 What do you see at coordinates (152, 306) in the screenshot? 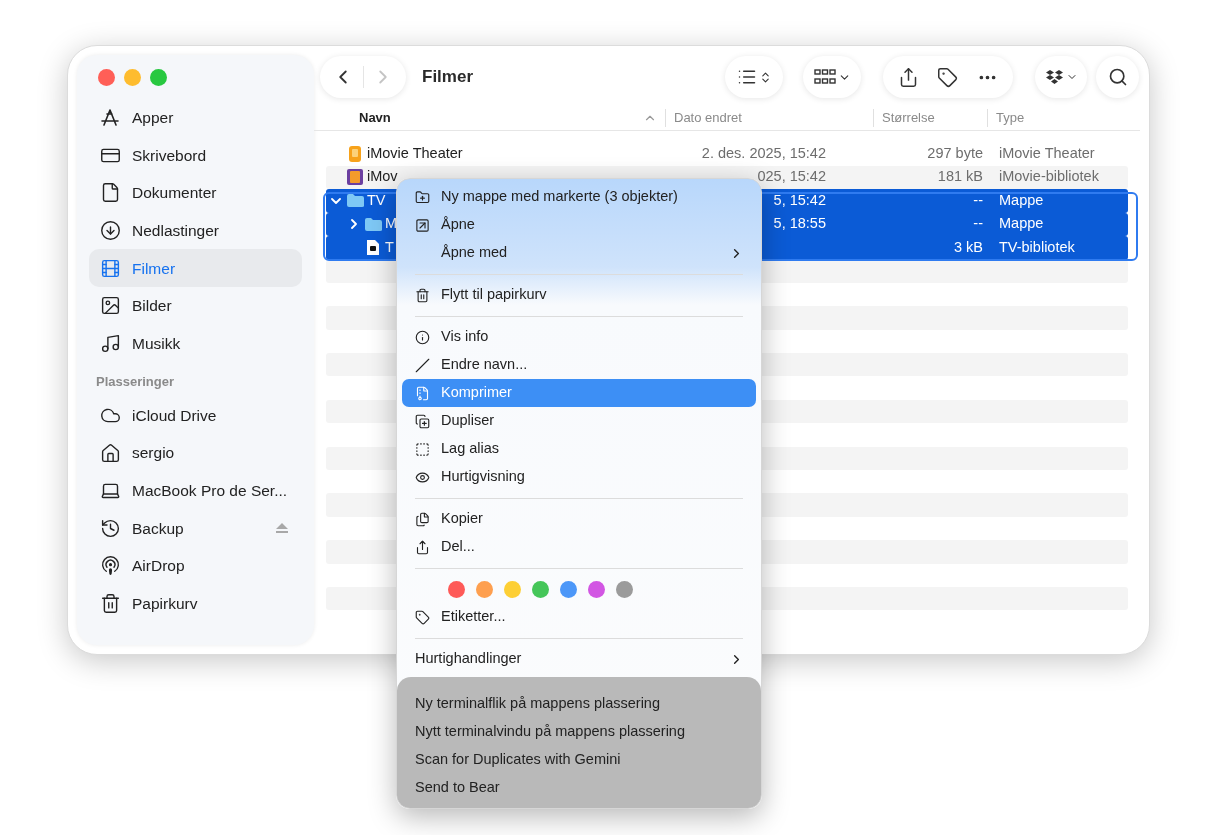
I see `sidebar-label: Bilder` at bounding box center [152, 306].